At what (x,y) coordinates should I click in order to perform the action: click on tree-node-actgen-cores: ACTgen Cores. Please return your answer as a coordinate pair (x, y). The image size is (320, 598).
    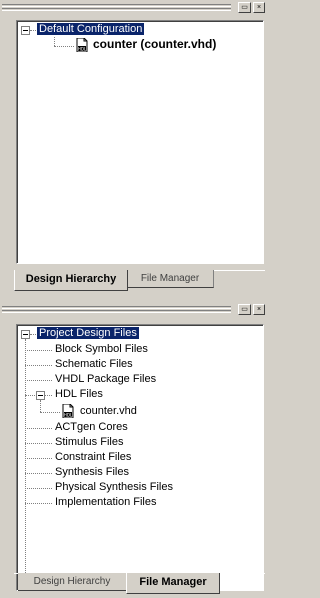
    Looking at the image, I should click on (91, 427).